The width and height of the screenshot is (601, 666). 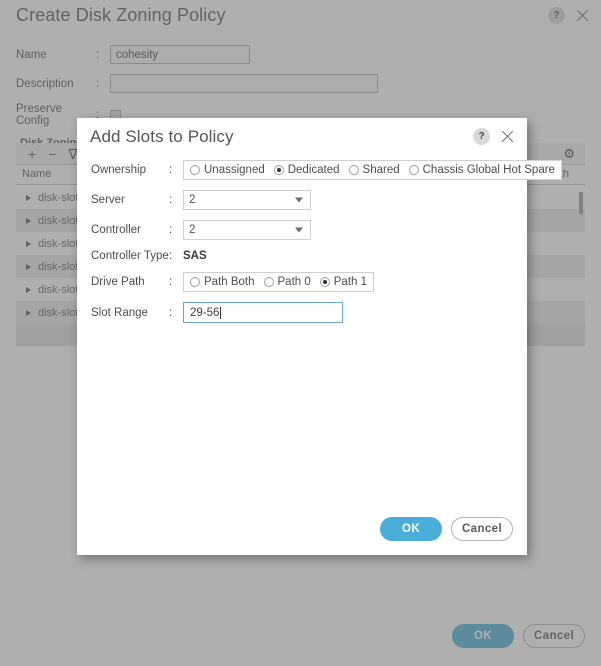 I want to click on radio-ownership-dedicated: Dedicated, so click(x=306, y=170).